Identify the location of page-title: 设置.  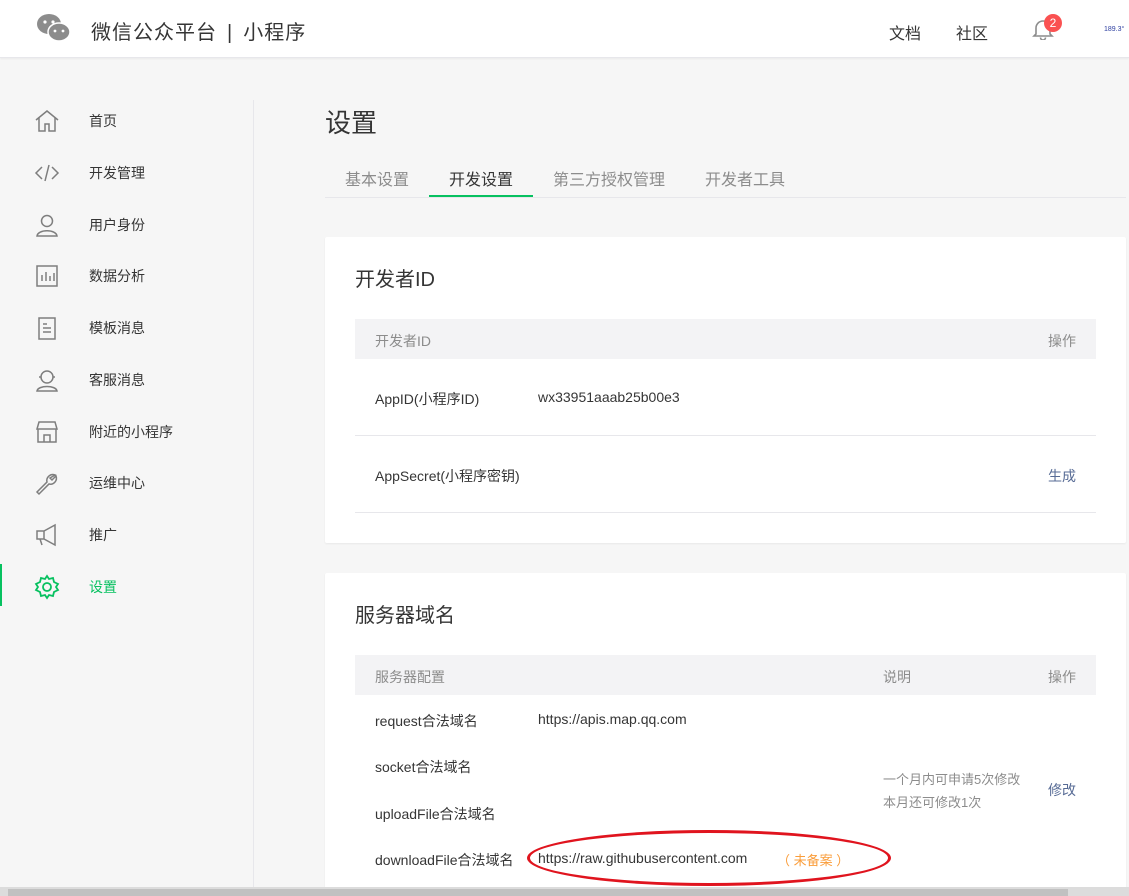
(351, 123).